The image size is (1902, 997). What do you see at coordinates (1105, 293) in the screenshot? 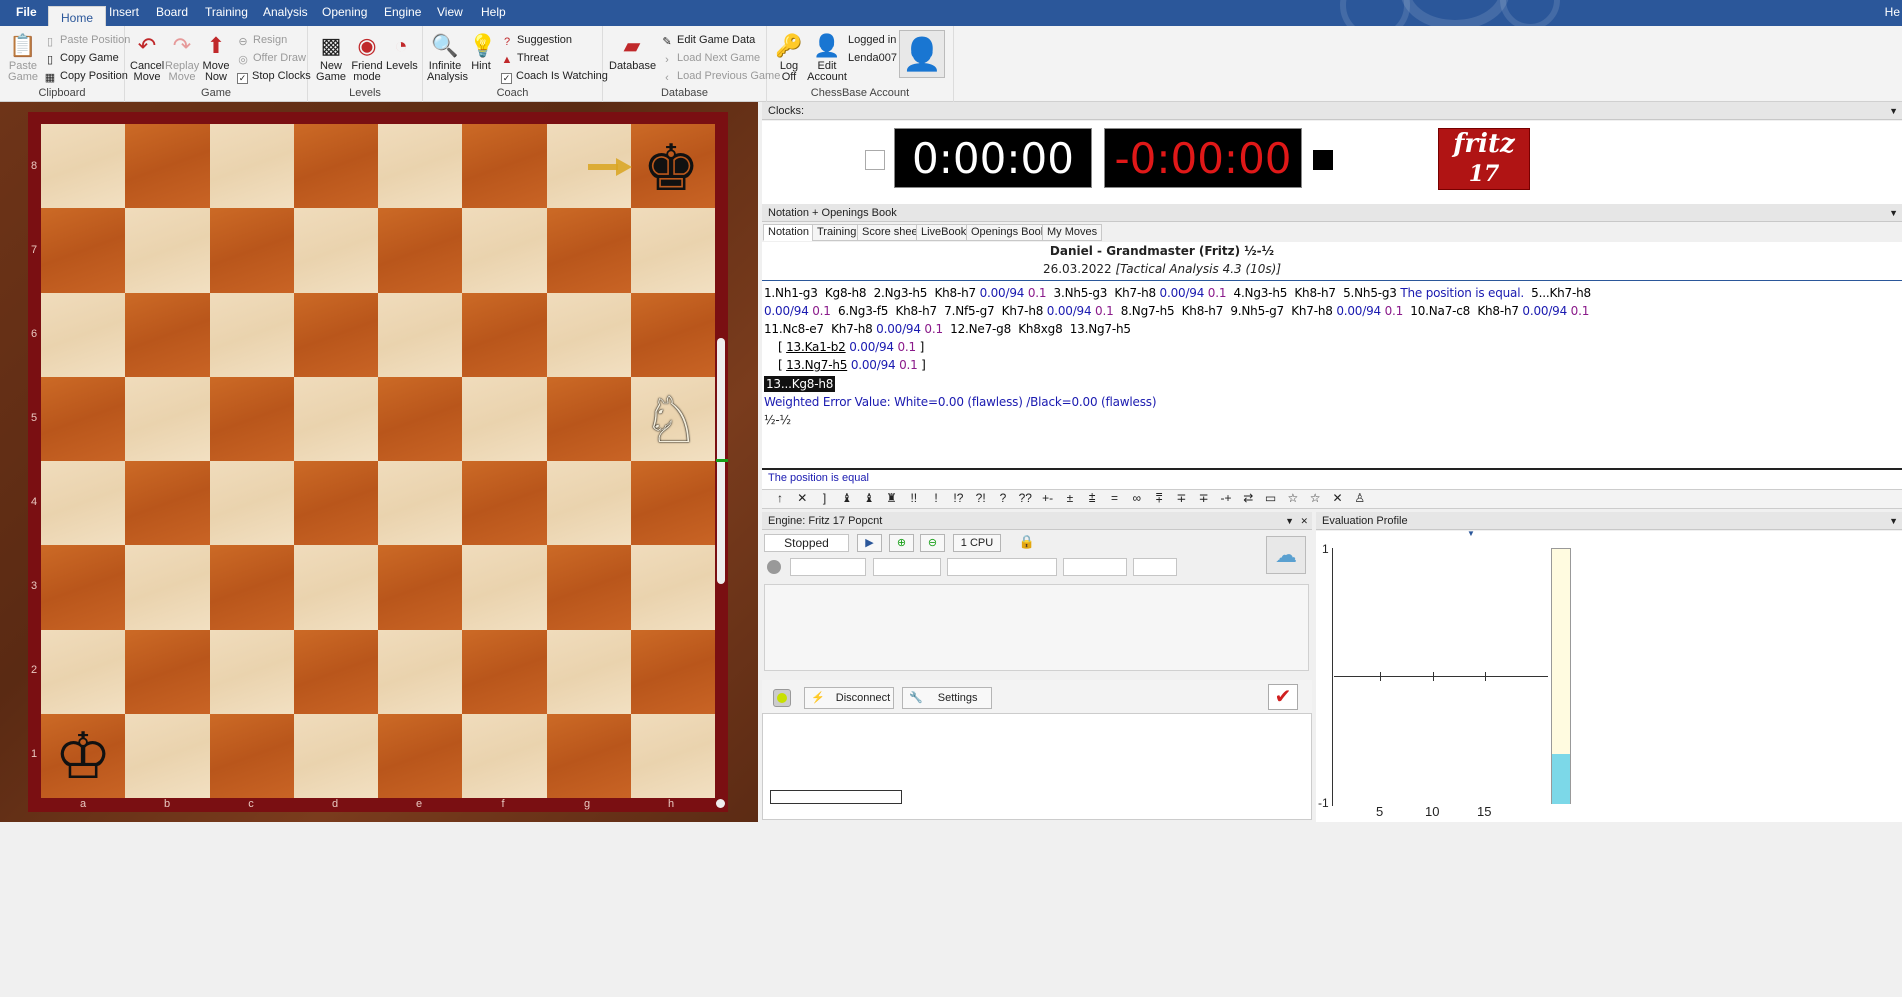
I see `move-text: 3.Nh5-g3 Kh7-h8` at bounding box center [1105, 293].